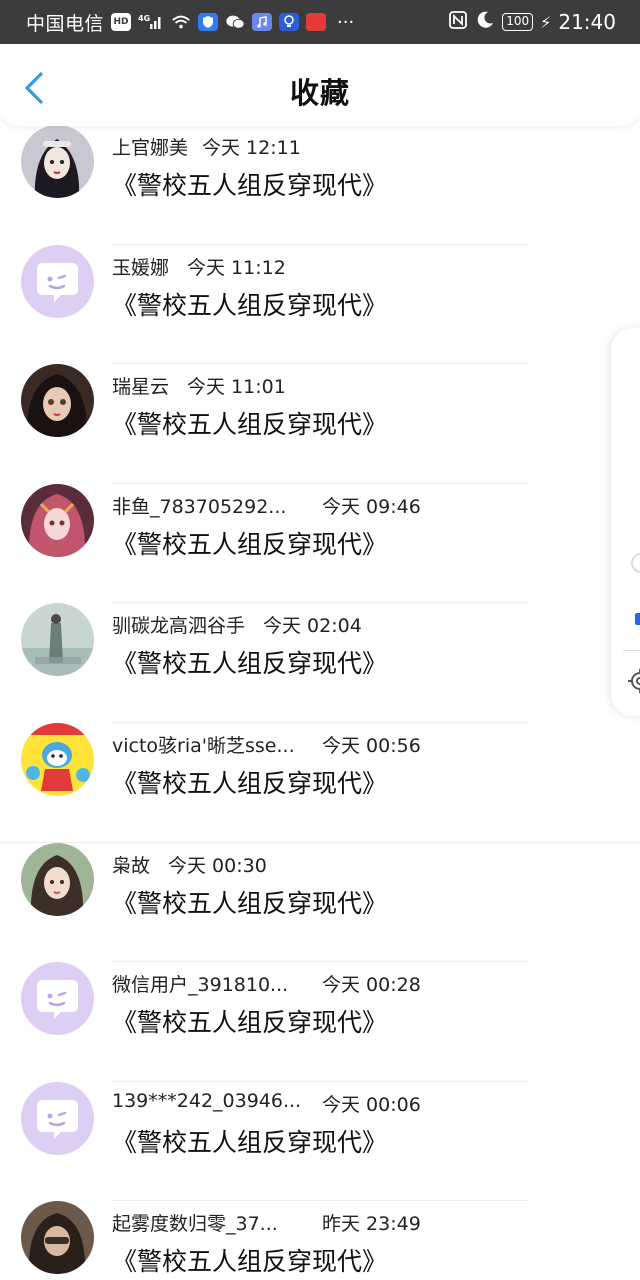  I want to click on timestamp: 今天 00:30, so click(217, 865).